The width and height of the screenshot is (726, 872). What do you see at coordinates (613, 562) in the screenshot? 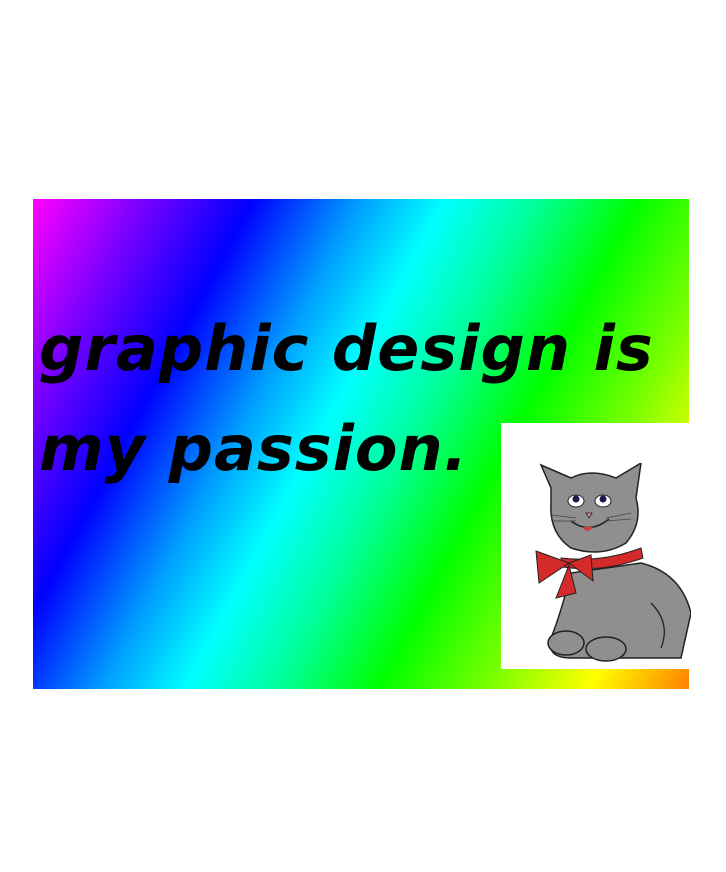
I see `cat-icon` at bounding box center [613, 562].